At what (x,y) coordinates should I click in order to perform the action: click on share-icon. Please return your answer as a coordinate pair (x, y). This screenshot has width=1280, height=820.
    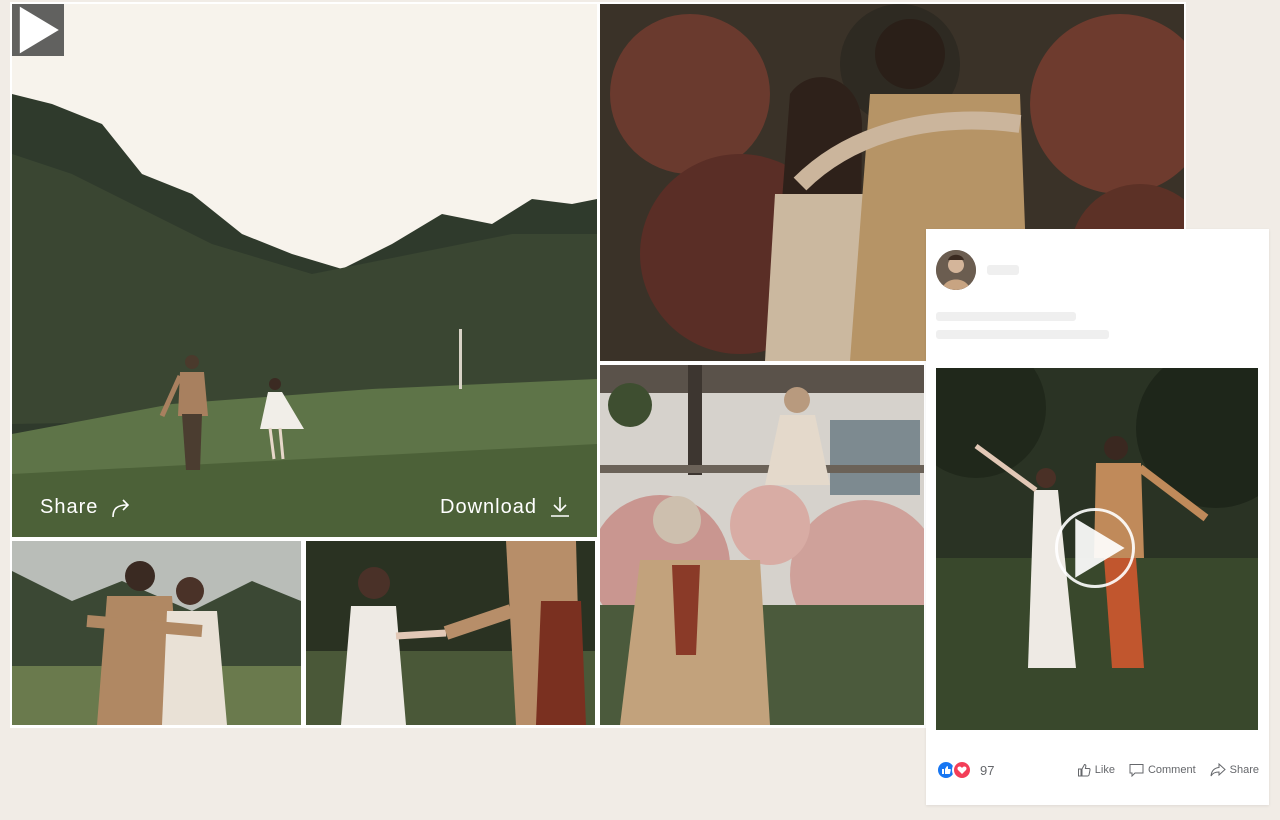
    Looking at the image, I should click on (1218, 770).